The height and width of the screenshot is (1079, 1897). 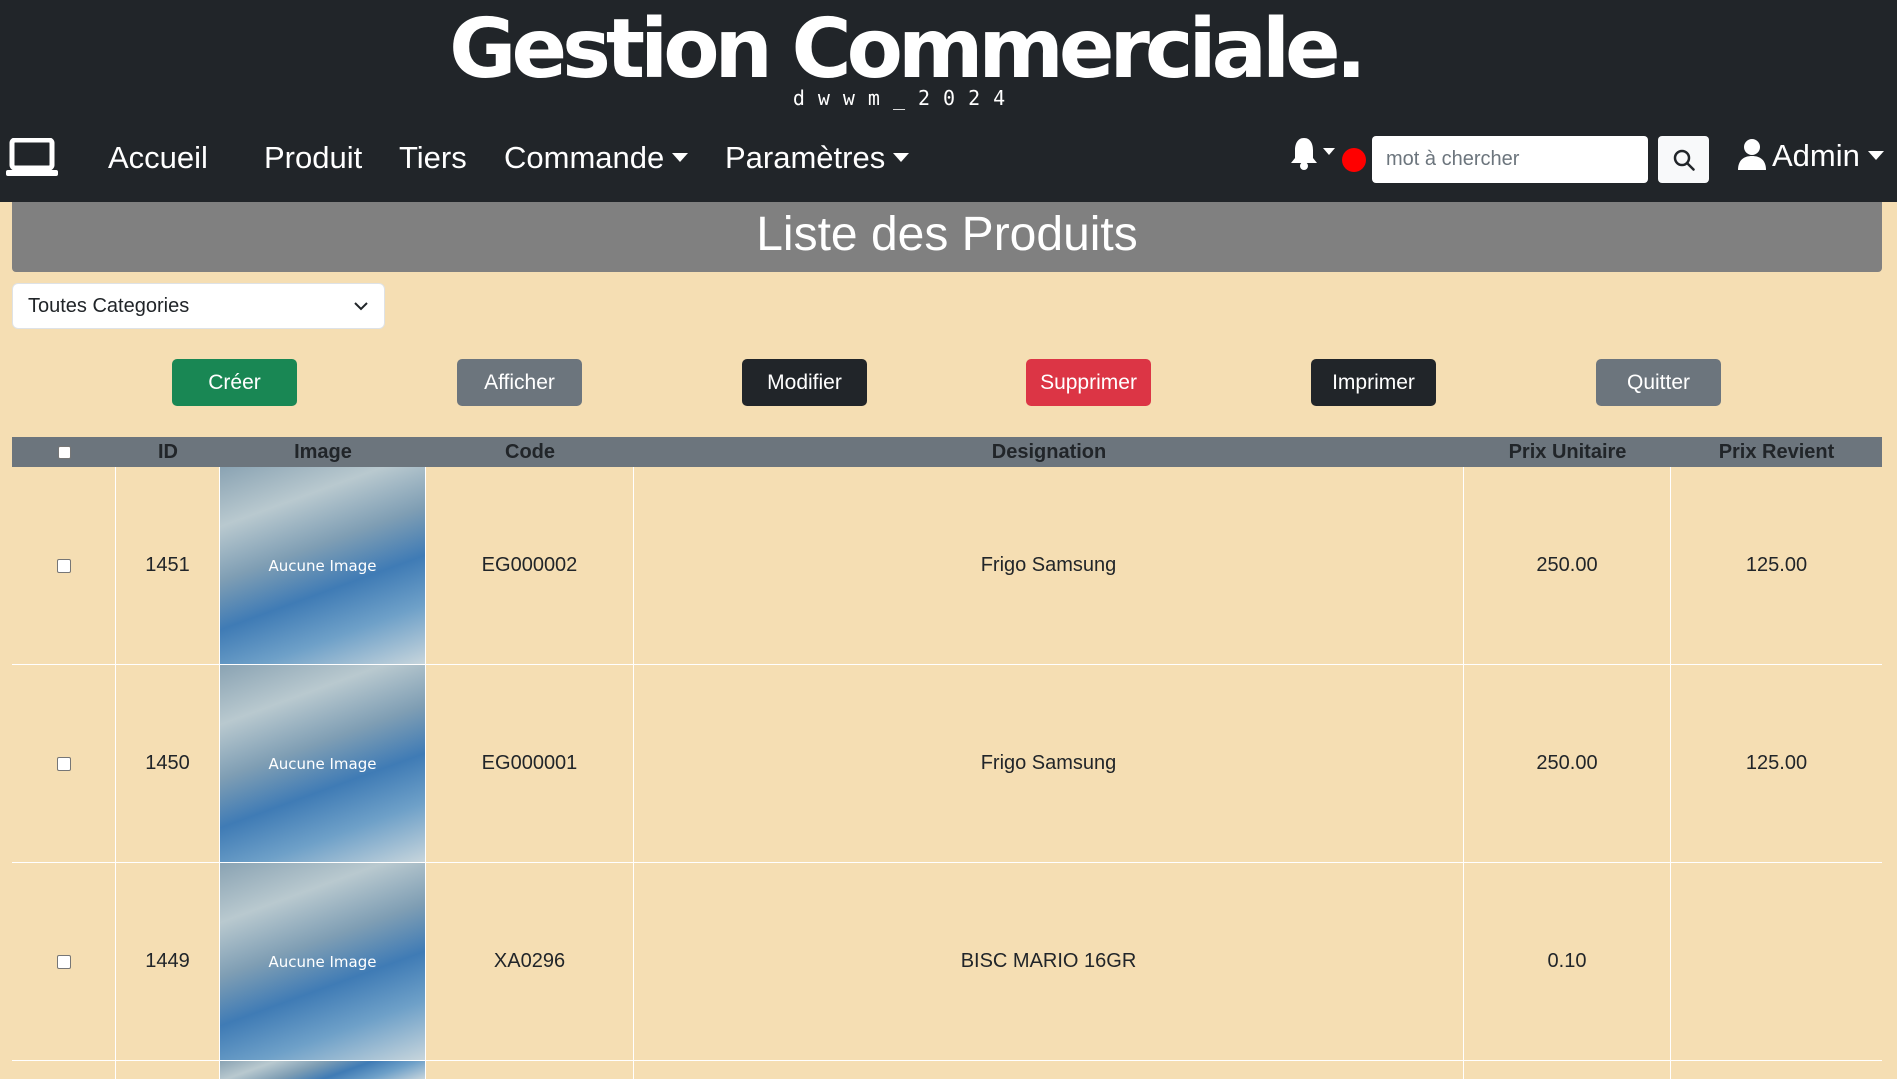 What do you see at coordinates (1567, 452) in the screenshot?
I see `header-unit-price: Prix Unitaire` at bounding box center [1567, 452].